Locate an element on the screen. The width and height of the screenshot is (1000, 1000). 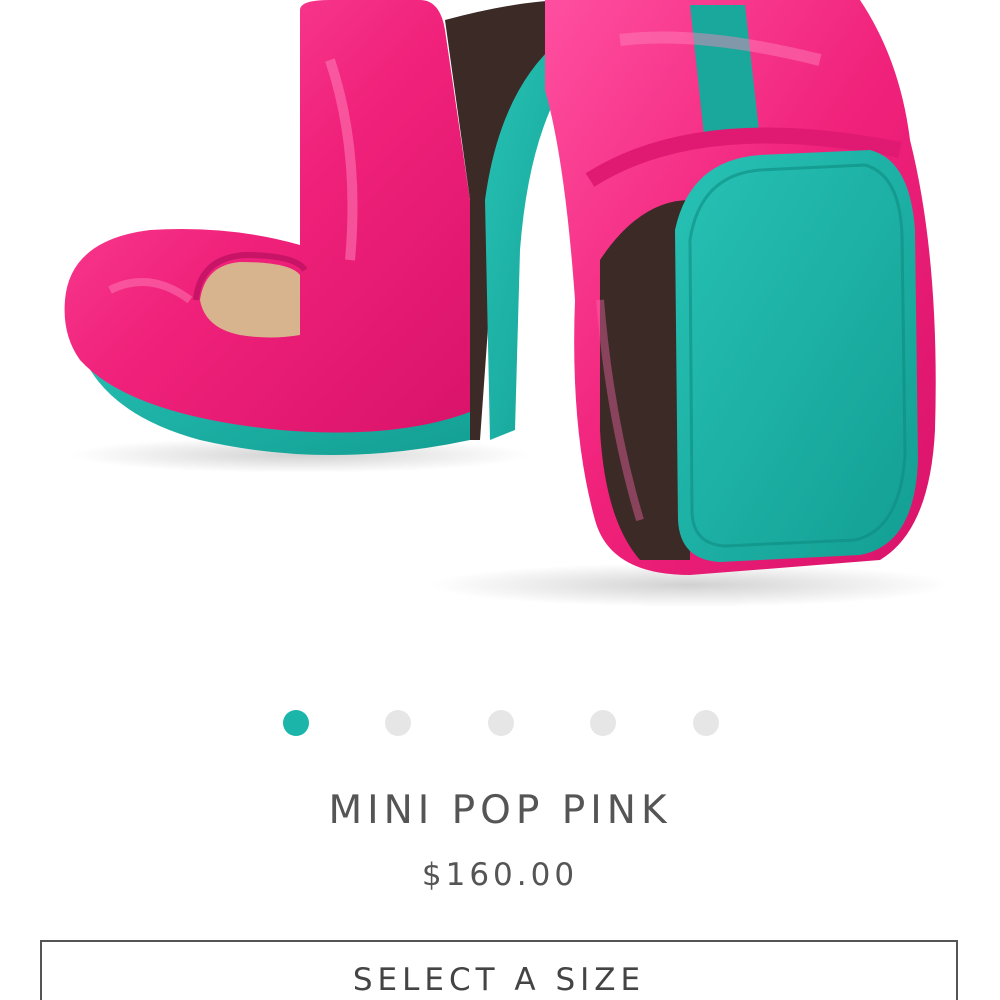
select-size-label: SELECT A SIZE is located at coordinates (499, 980).